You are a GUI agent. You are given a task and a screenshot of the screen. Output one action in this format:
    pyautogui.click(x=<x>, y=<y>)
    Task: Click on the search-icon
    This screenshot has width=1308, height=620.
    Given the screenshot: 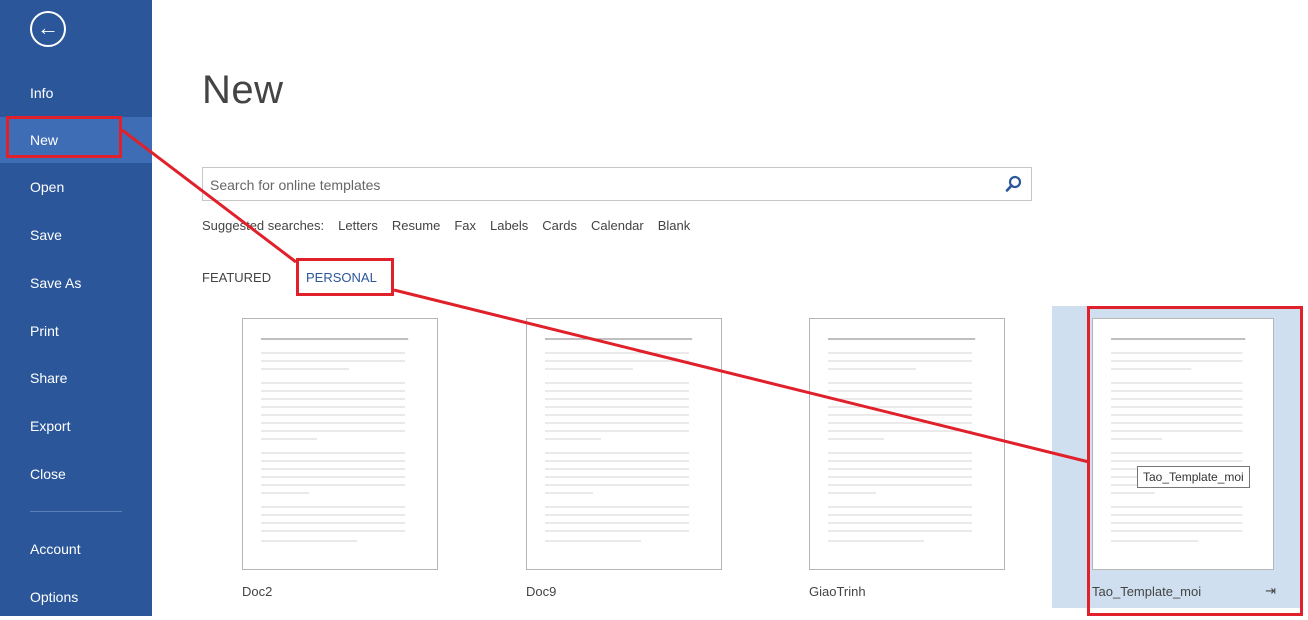 What is the action you would take?
    pyautogui.click(x=1014, y=184)
    